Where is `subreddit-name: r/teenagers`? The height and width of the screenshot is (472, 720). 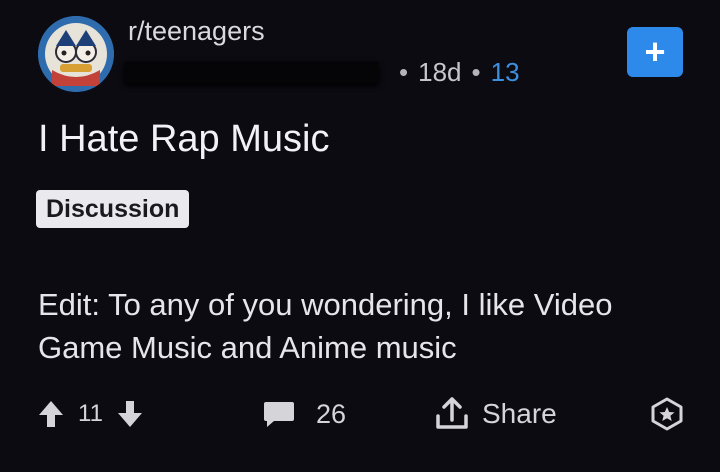 subreddit-name: r/teenagers is located at coordinates (196, 31).